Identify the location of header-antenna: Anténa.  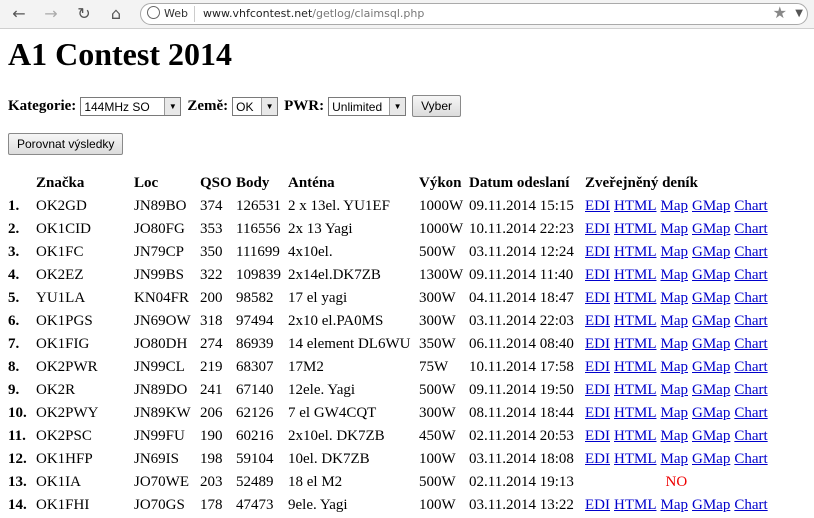
(311, 183).